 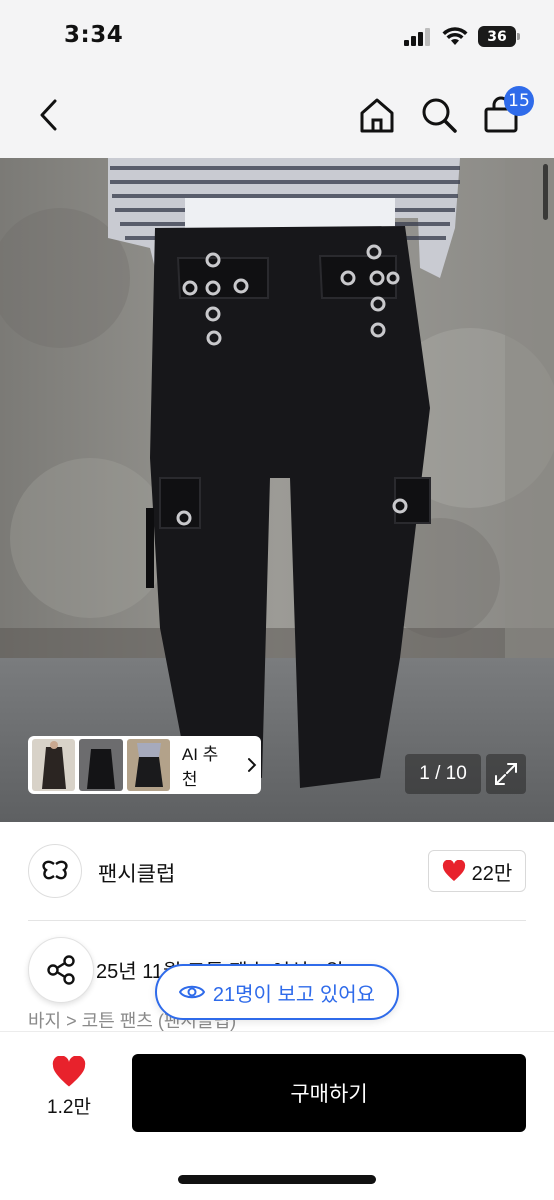 I want to click on brand-name: 팬시클럽, so click(x=136, y=873).